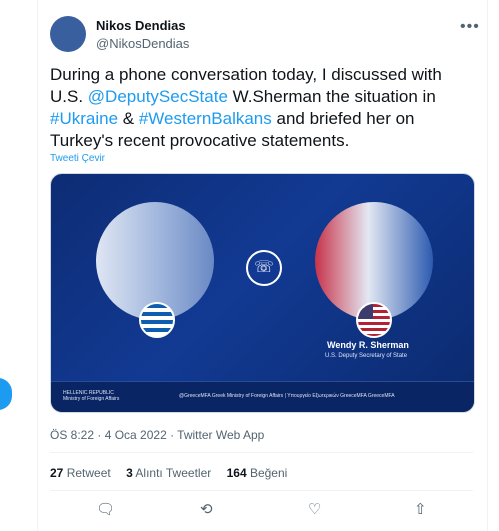  What do you see at coordinates (142, 43) in the screenshot?
I see `user-handle: @NikosDendias` at bounding box center [142, 43].